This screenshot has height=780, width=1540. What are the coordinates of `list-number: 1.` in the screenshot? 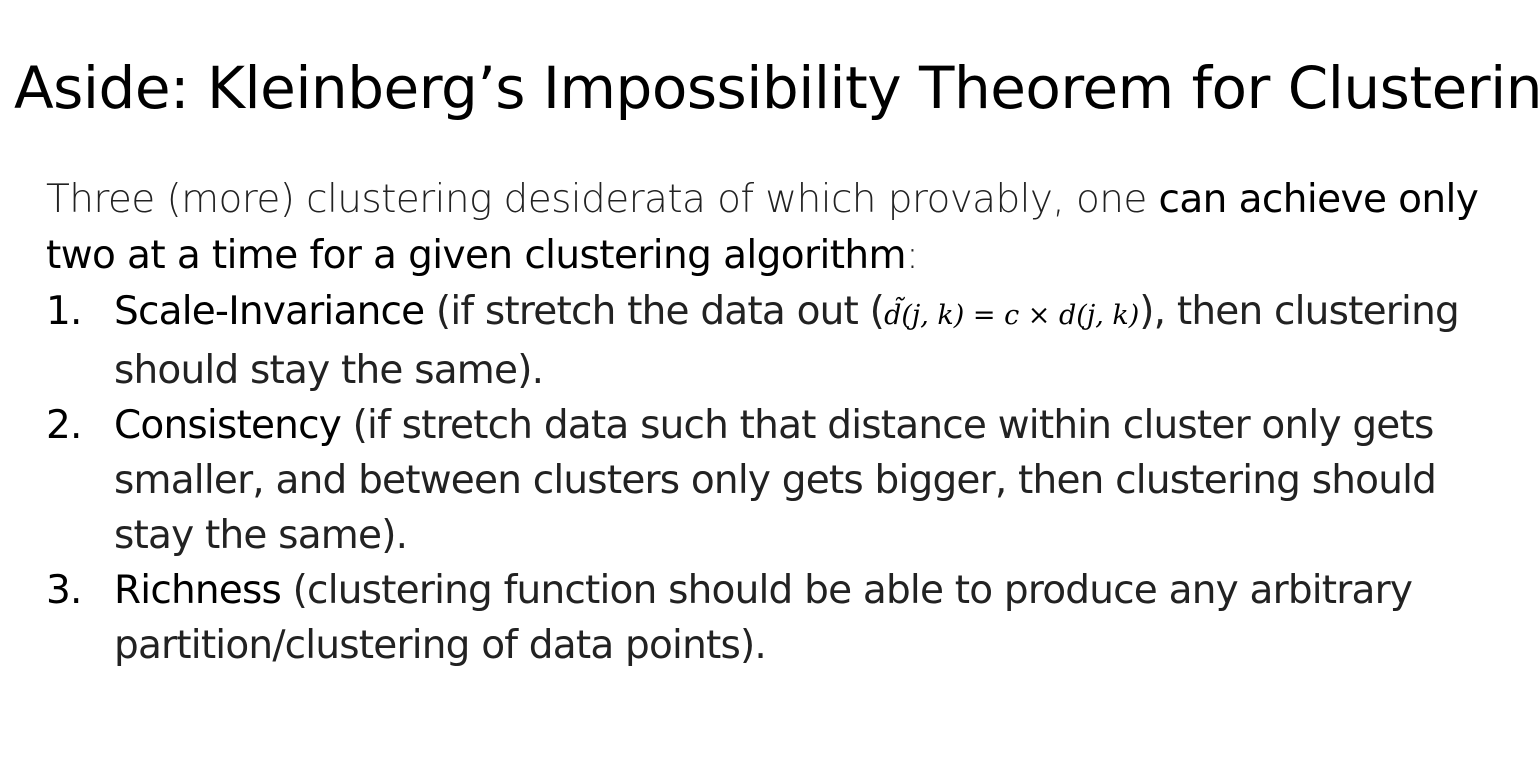 It's located at (64, 311).